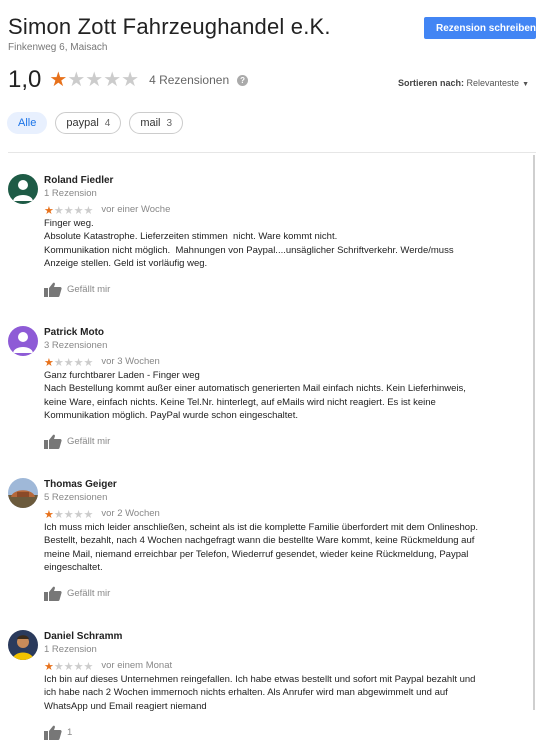 The height and width of the screenshot is (750, 536). Describe the element at coordinates (169, 123) in the screenshot. I see `filter-chip-count: 3` at that location.